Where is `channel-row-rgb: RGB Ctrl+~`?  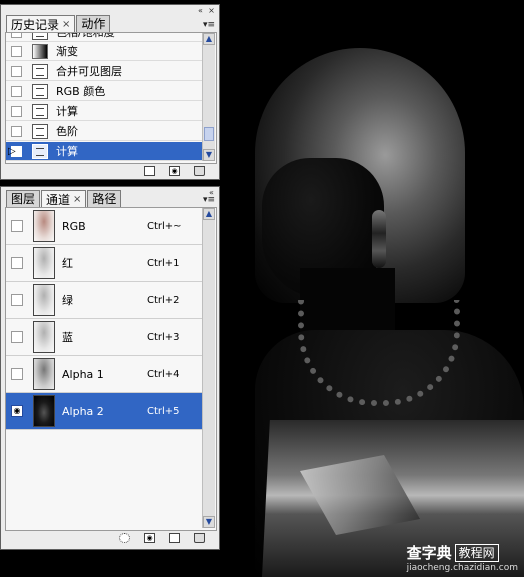 channel-row-rgb: RGB Ctrl+~ is located at coordinates (104, 226).